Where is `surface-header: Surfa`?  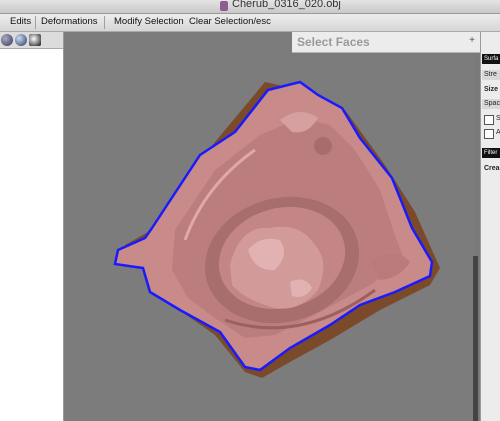 surface-header: Surfa is located at coordinates (491, 59).